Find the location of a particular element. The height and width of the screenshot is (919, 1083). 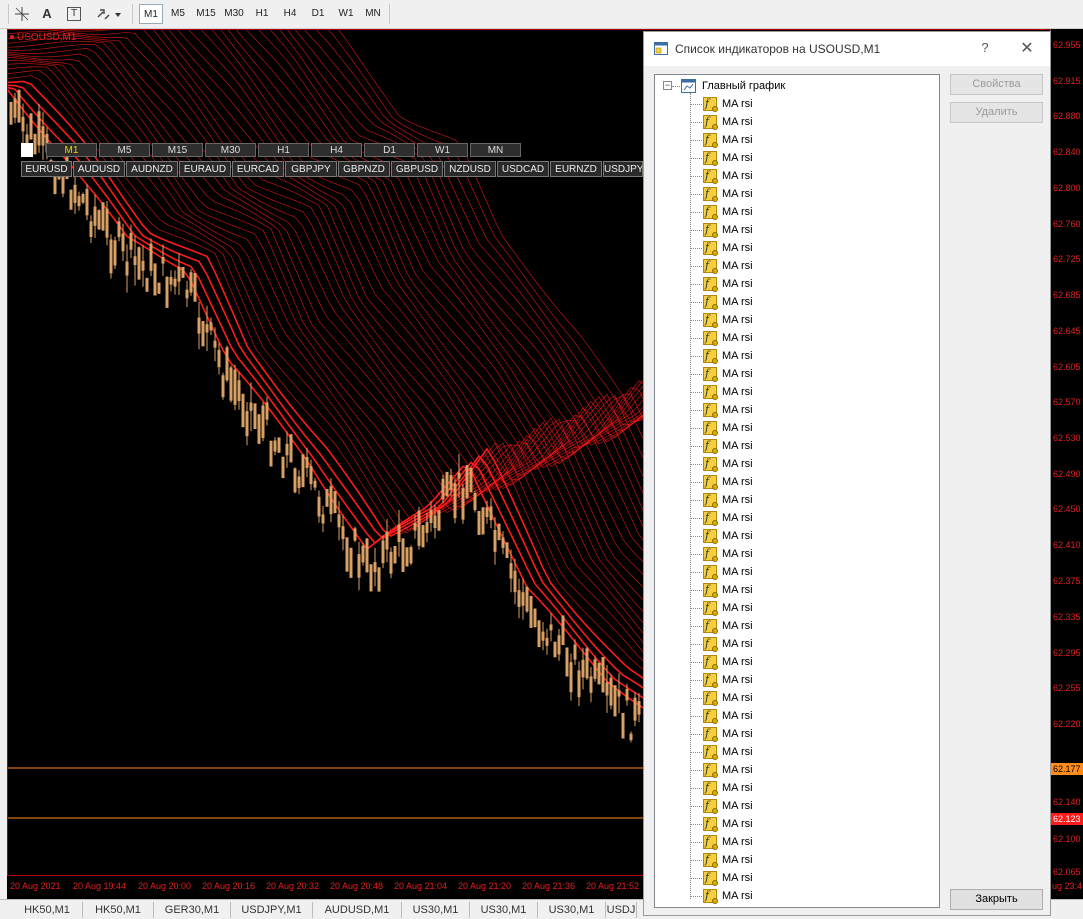

overlay-symbol-nzdusd: NZDUSD is located at coordinates (470, 169).